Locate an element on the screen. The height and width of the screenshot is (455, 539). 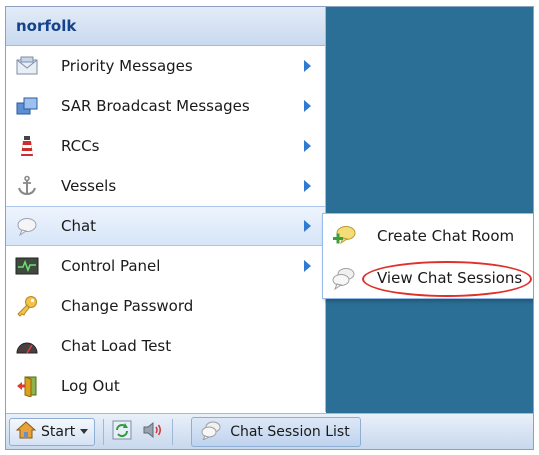
chat-bubble-icon is located at coordinates (27, 226).